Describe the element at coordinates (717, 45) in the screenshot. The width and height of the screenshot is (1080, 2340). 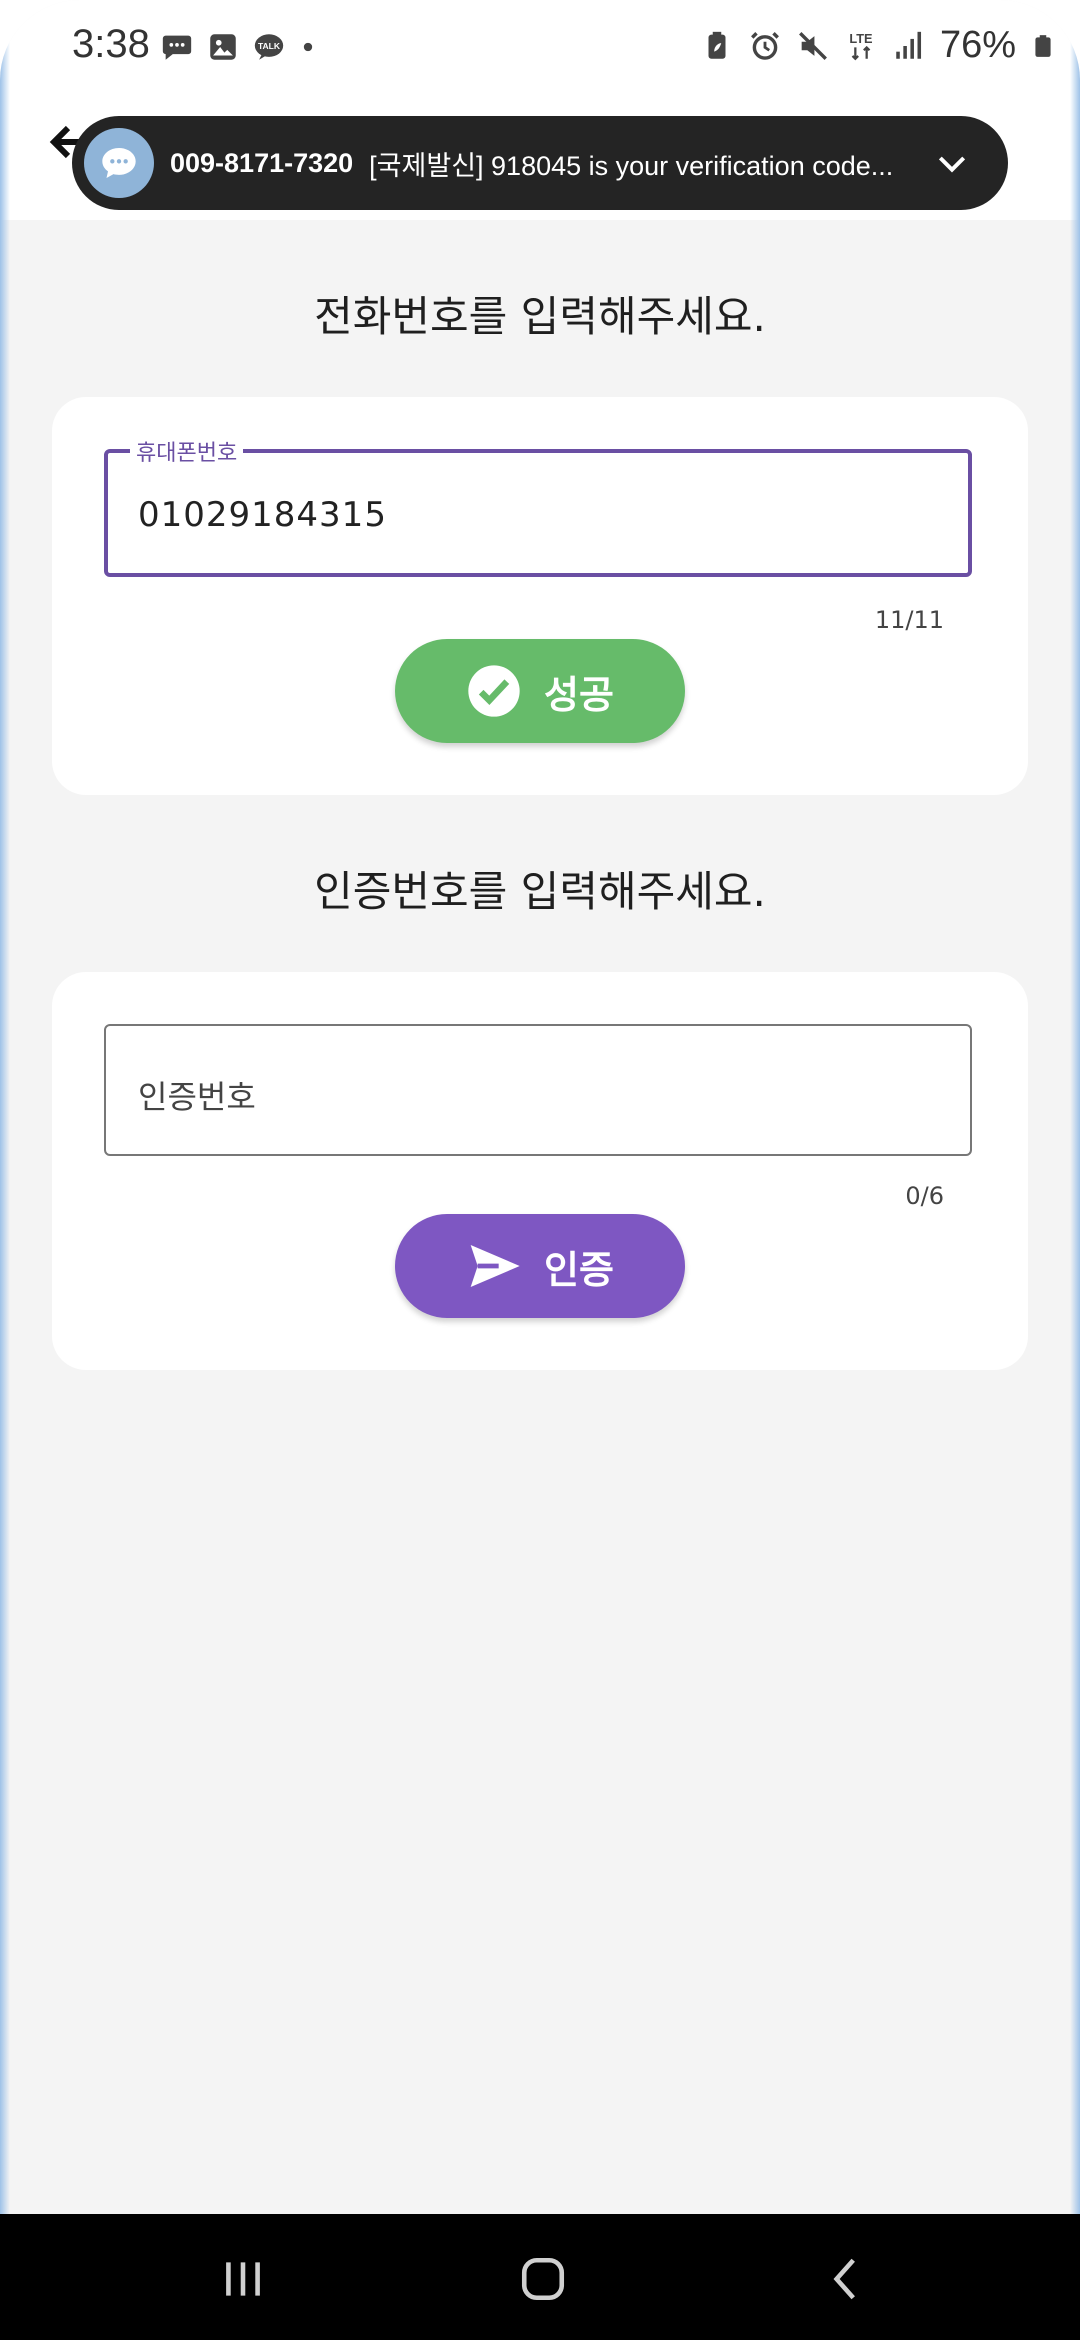
I see `battery-saver-icon` at that location.